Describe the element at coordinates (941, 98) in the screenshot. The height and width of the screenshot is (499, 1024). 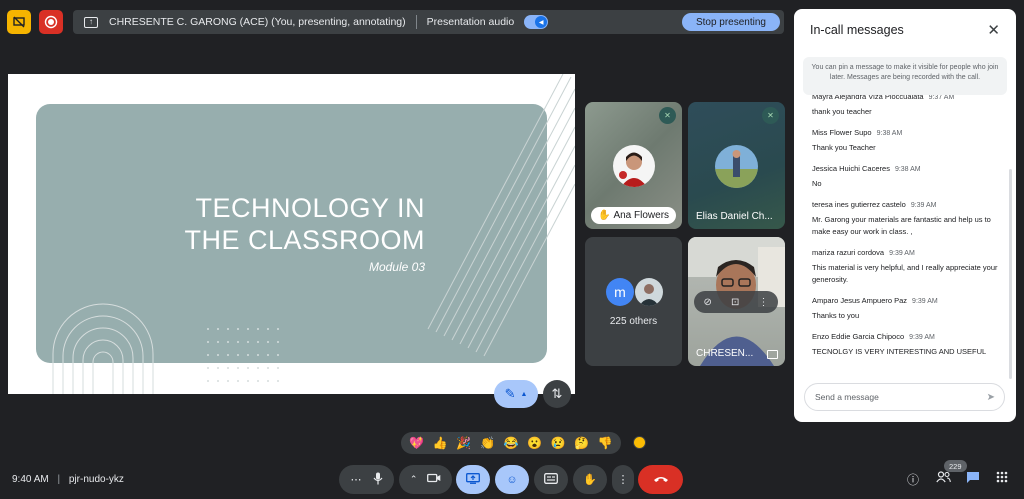
I see `message-time: 9:37 AM` at that location.